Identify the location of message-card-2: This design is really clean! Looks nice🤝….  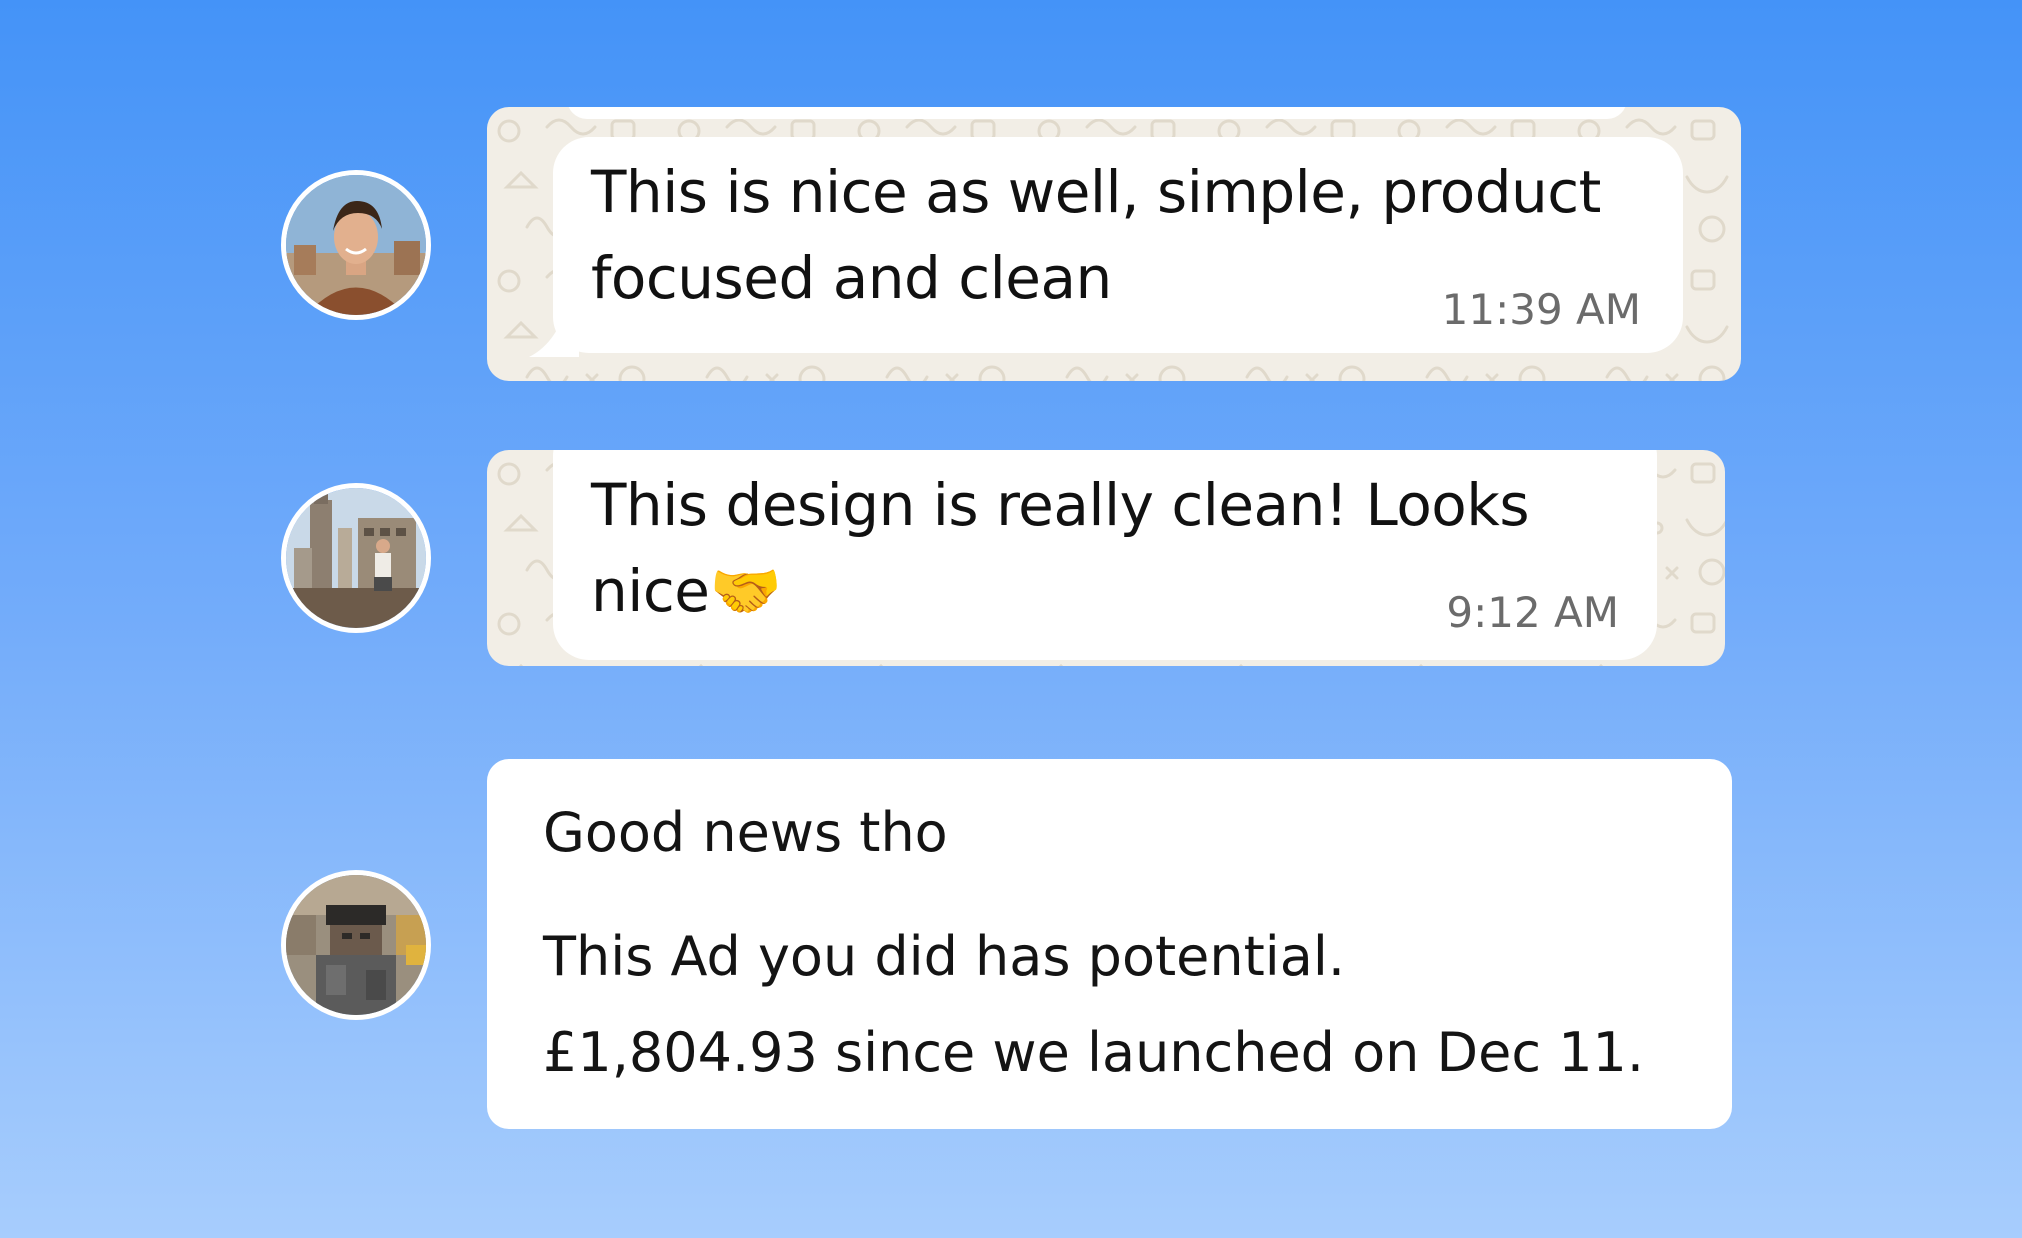
(1106, 558).